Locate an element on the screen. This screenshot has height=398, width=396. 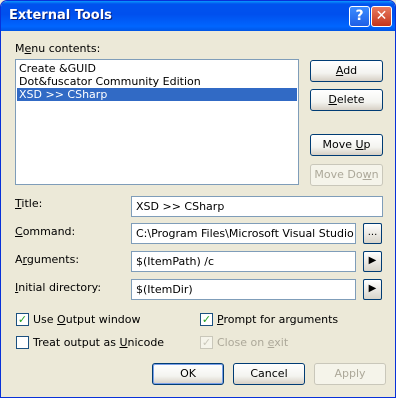
arguments-label: Arguments: is located at coordinates (47, 259).